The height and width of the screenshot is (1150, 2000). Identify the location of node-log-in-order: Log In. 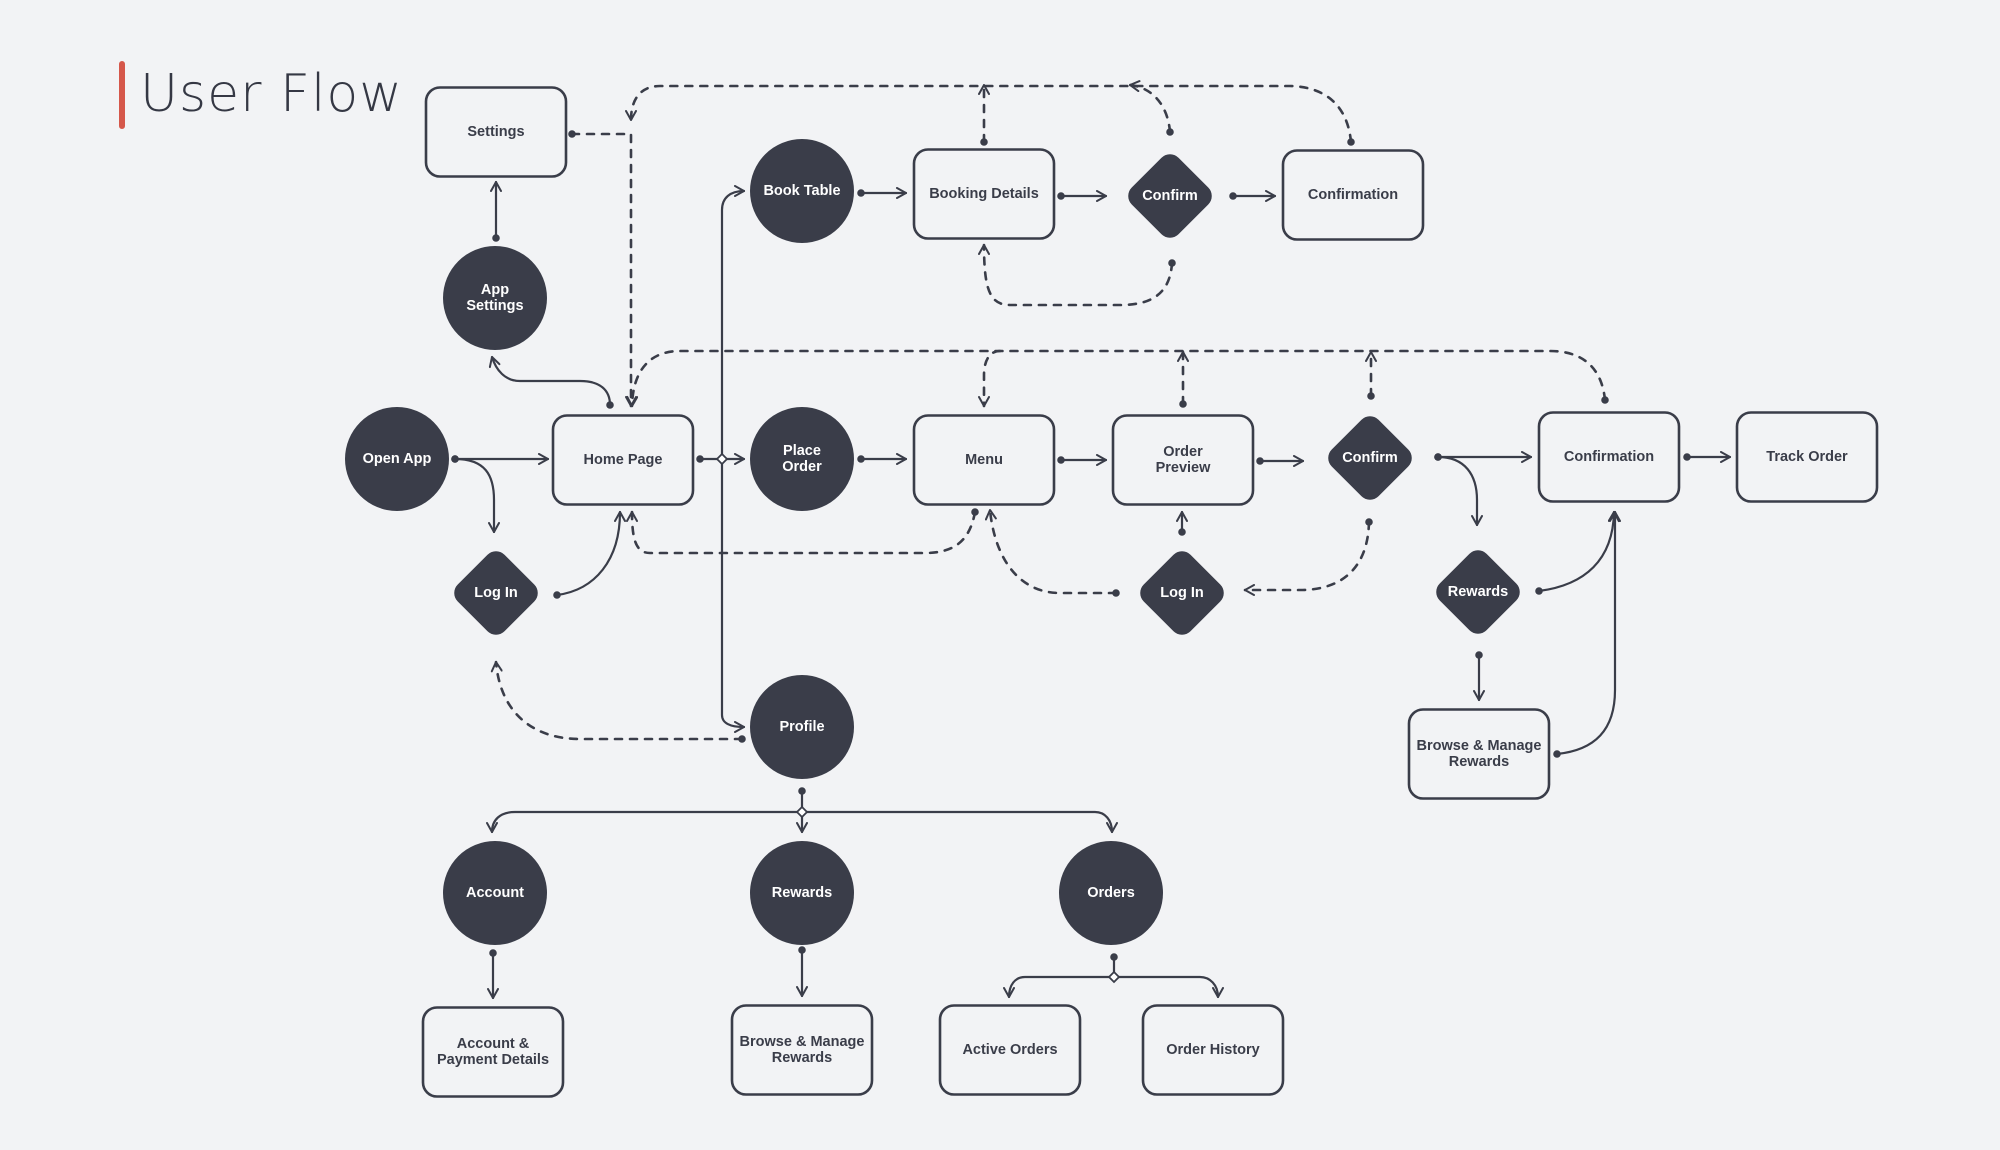
(1181, 592).